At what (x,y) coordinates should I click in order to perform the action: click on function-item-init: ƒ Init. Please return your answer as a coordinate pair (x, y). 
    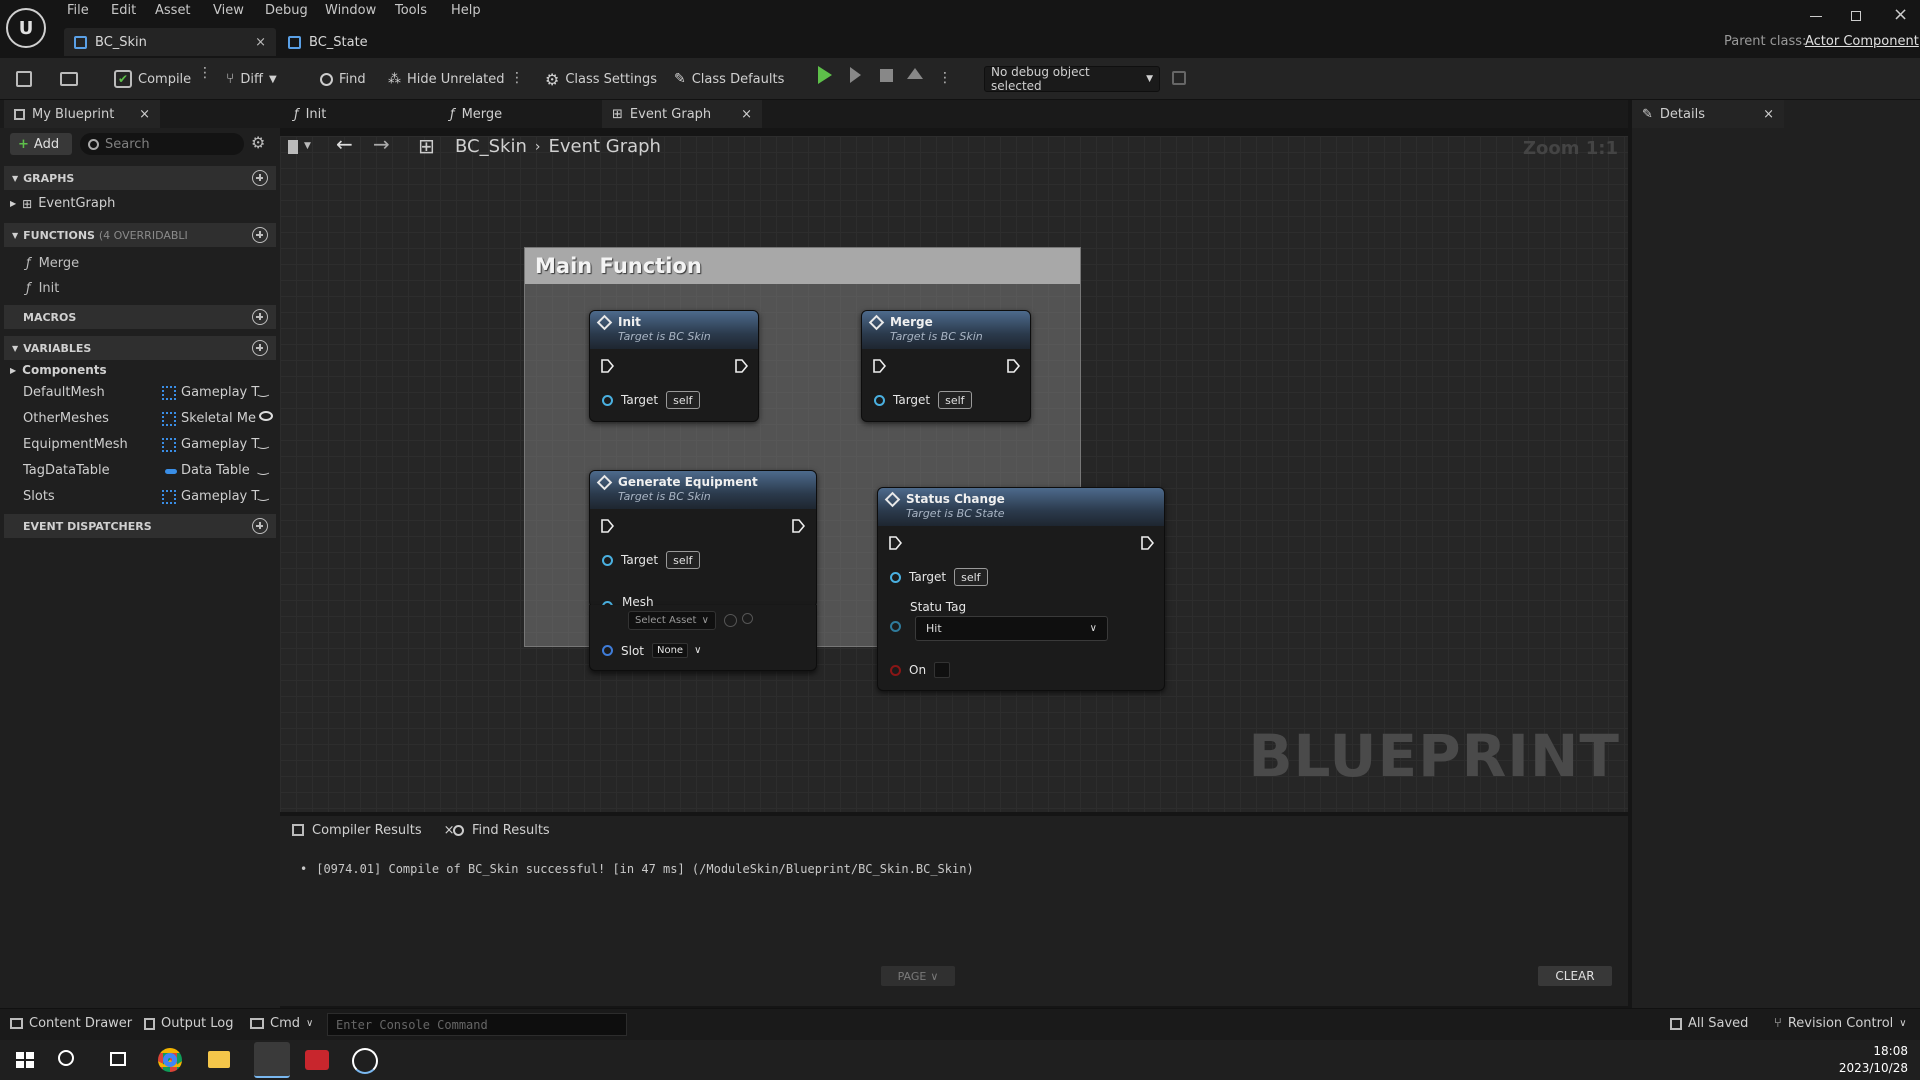
    Looking at the image, I should click on (42, 288).